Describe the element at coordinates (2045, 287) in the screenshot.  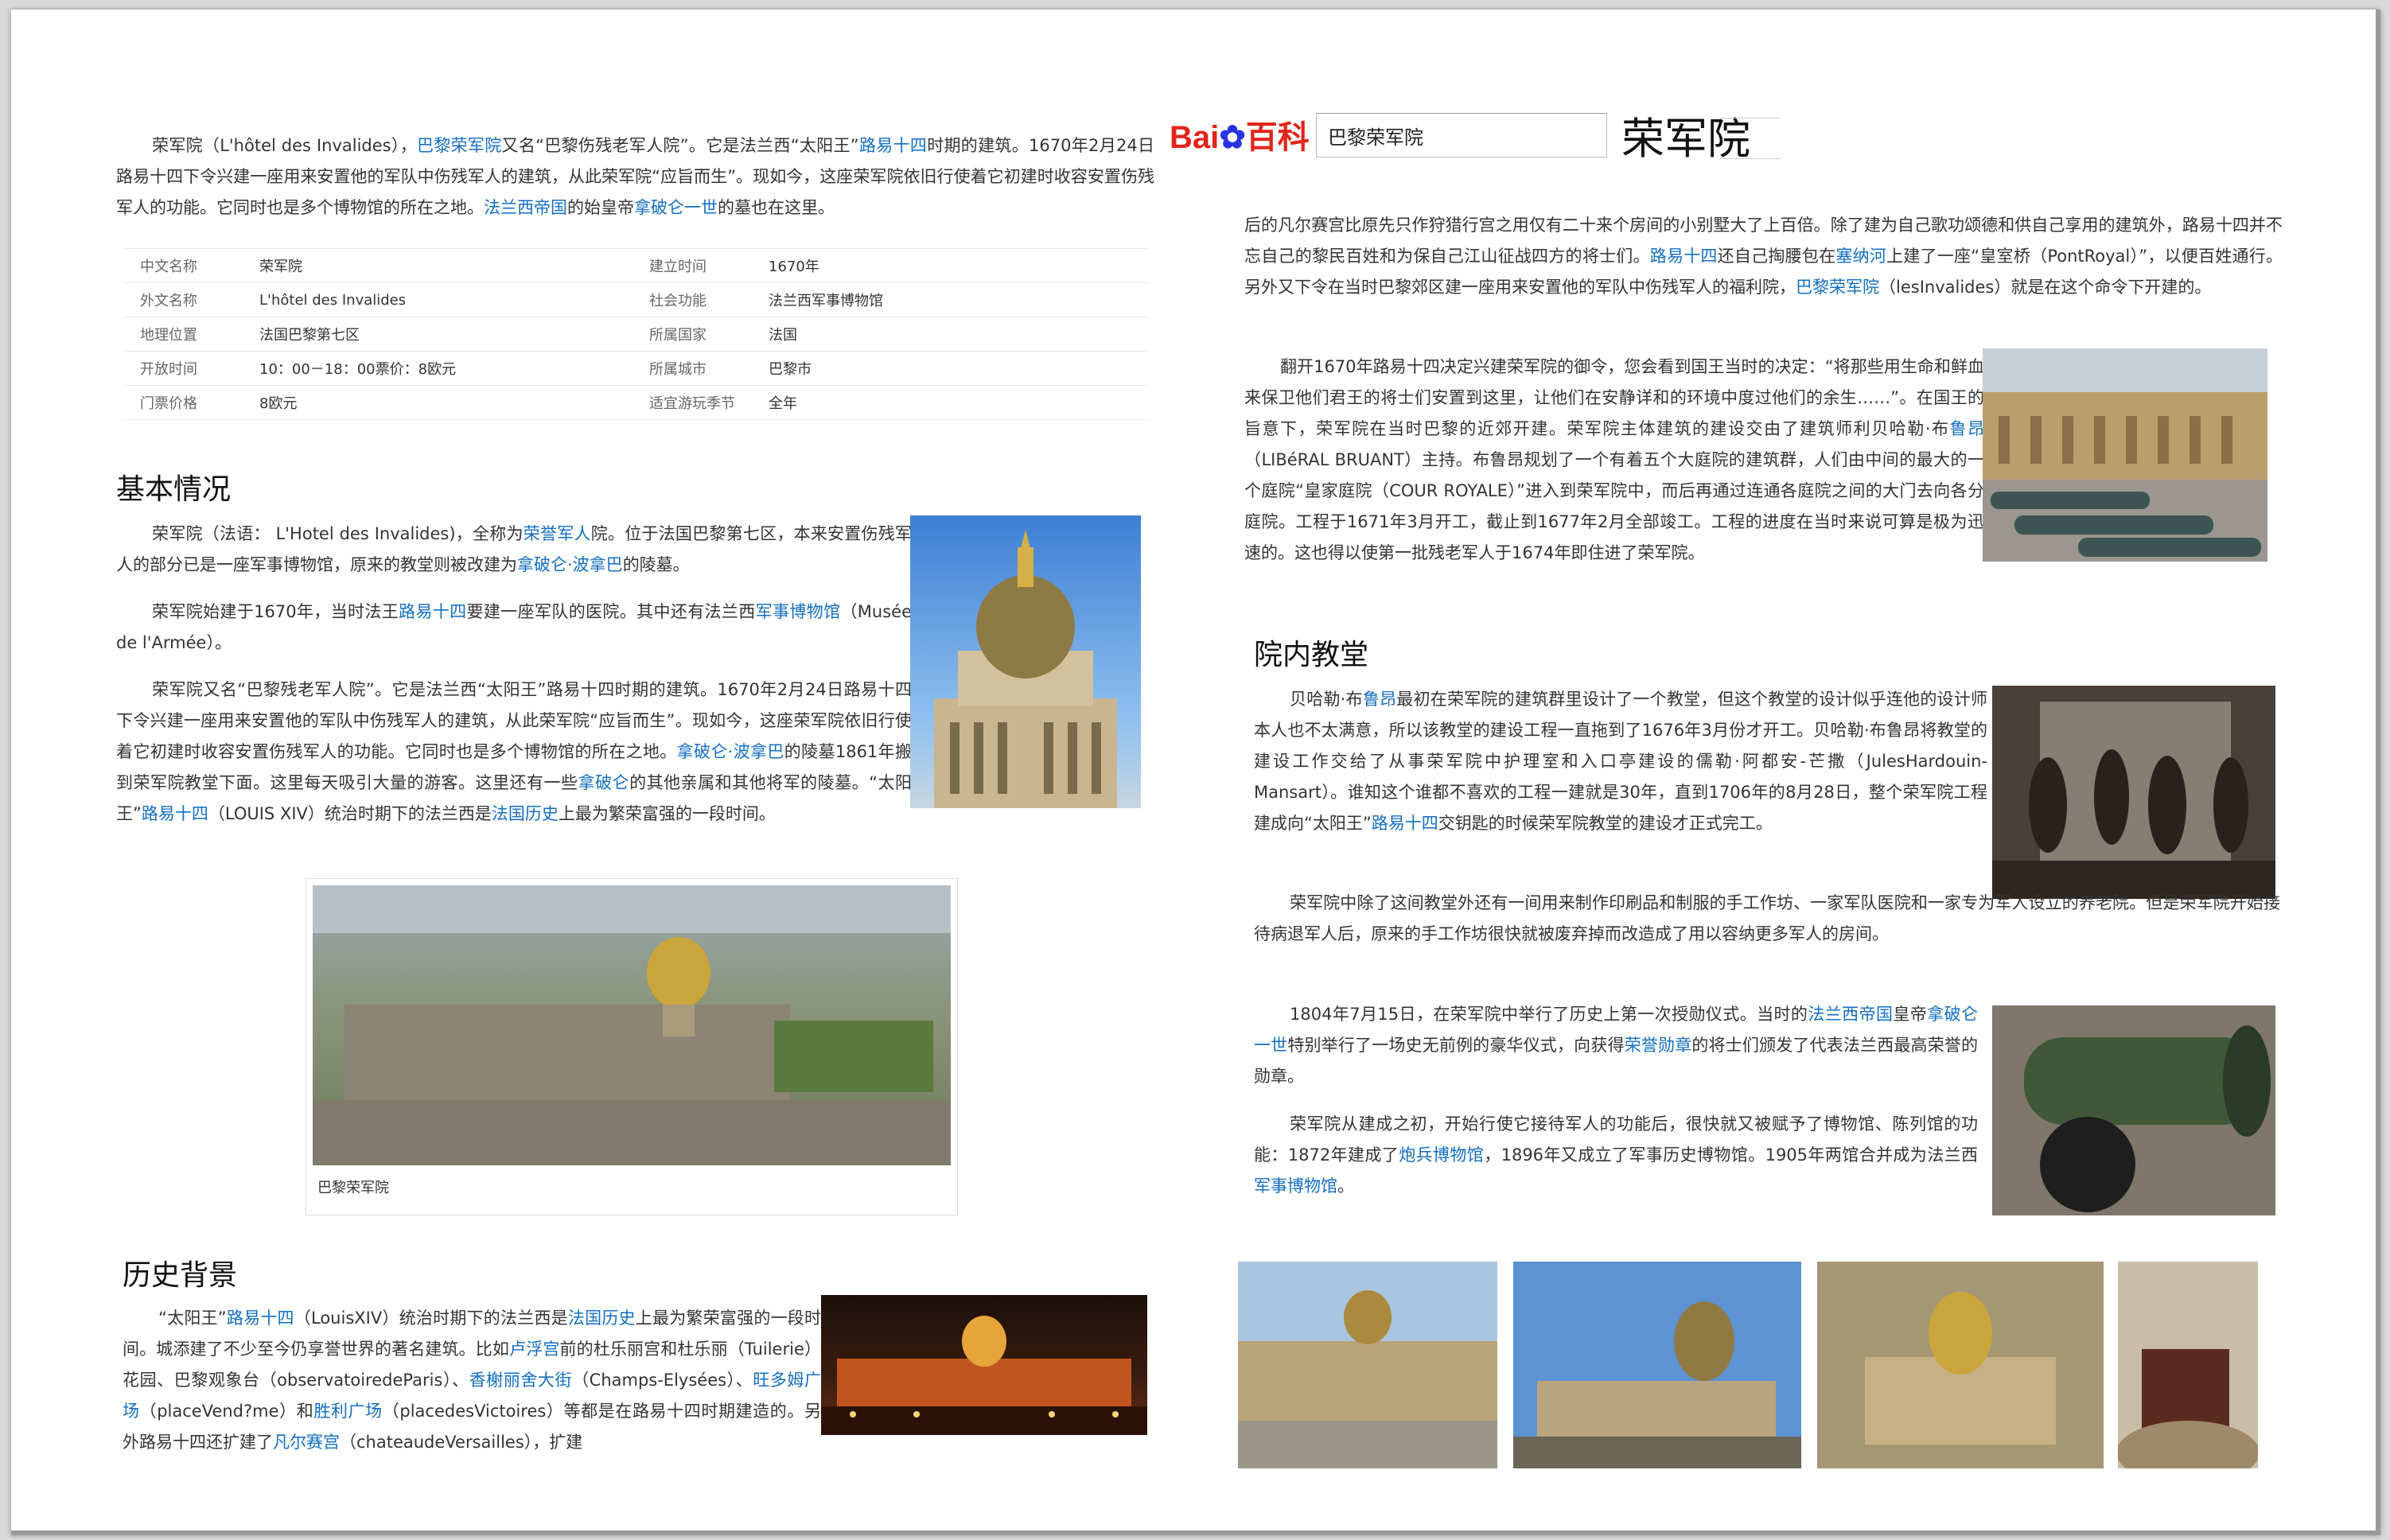
I see `right-text: （lesInvalides）就是在这个命令下开建的。` at that location.